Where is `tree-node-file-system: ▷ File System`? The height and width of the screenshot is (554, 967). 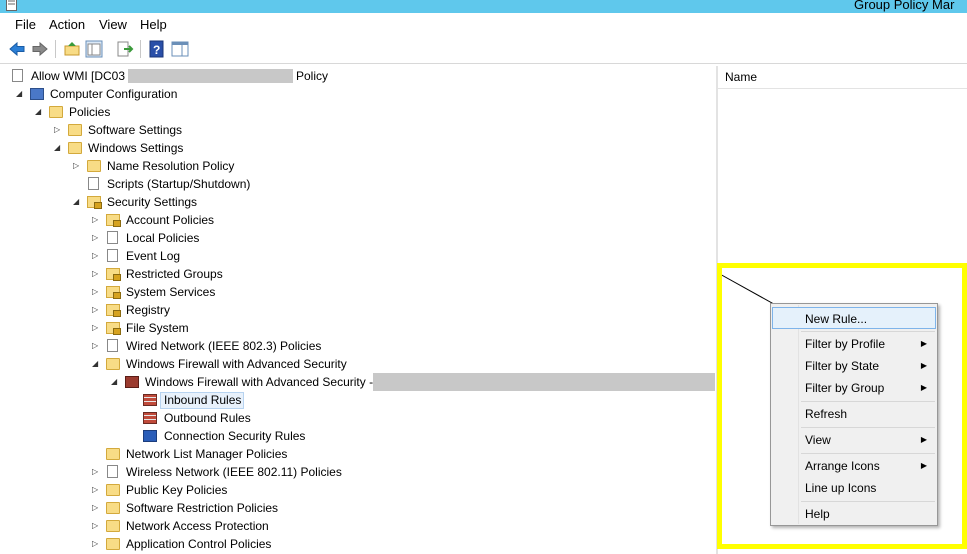
tree-node-file-system: ▷ File System is located at coordinates (358, 328).